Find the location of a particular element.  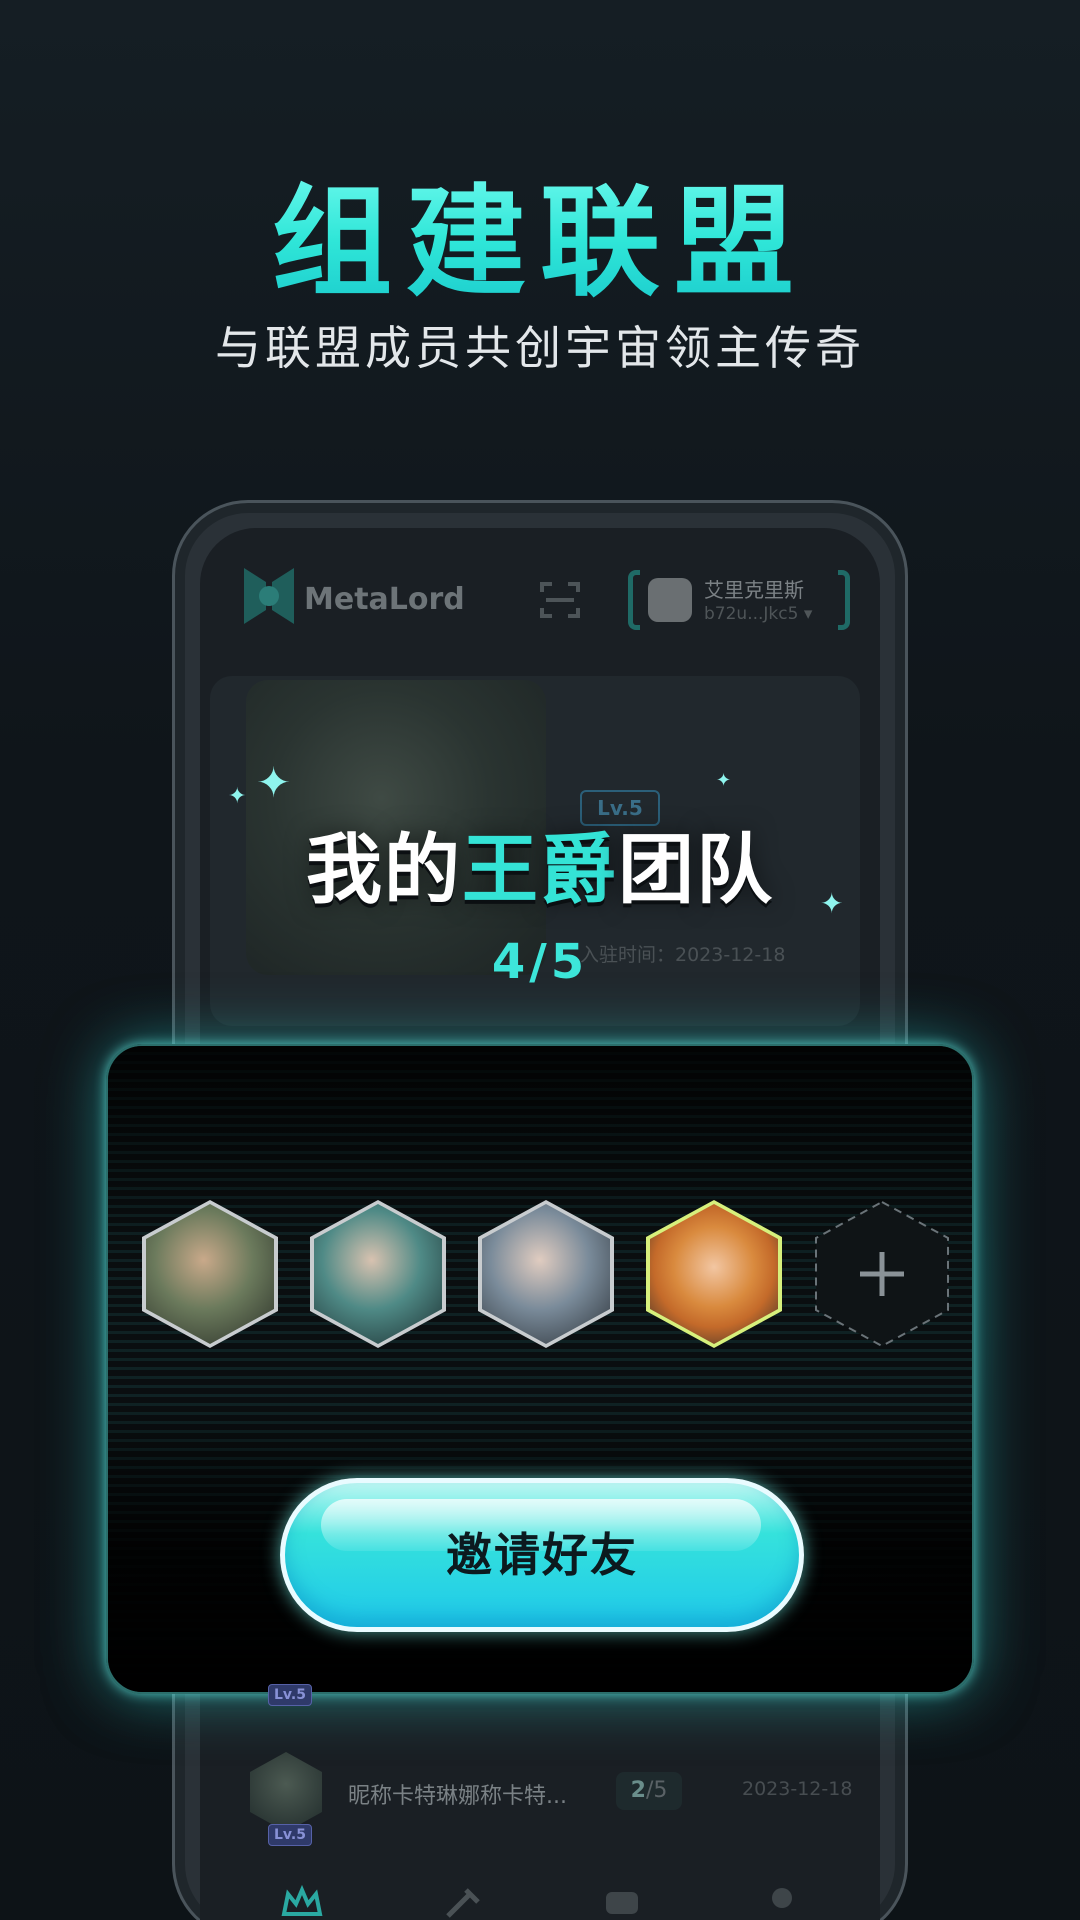

metalord-logo-icon is located at coordinates (269, 596).